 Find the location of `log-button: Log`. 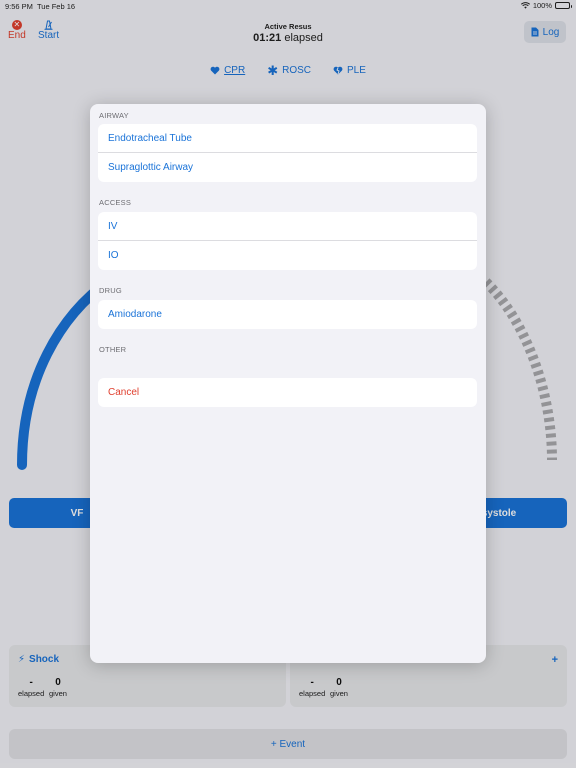

log-button: Log is located at coordinates (545, 32).